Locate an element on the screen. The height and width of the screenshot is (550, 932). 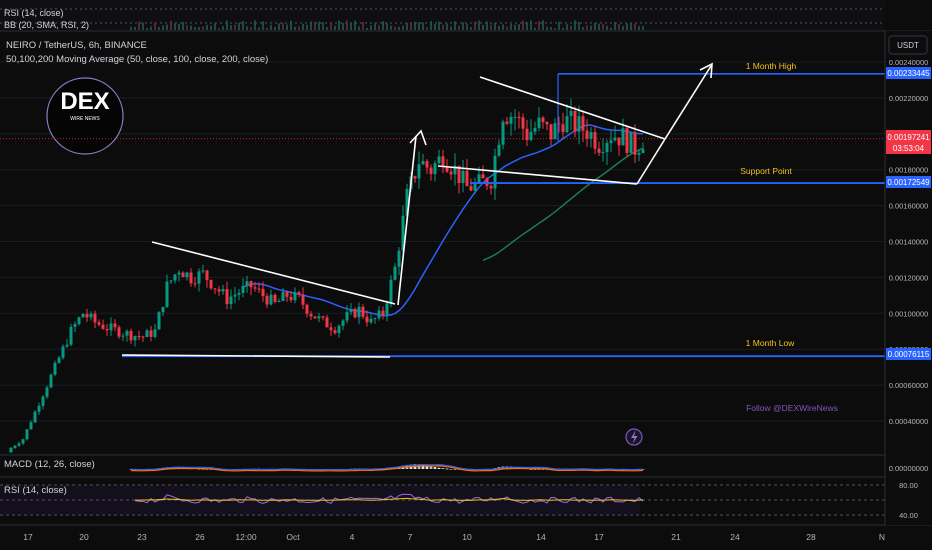
lightning-icon is located at coordinates (634, 437).